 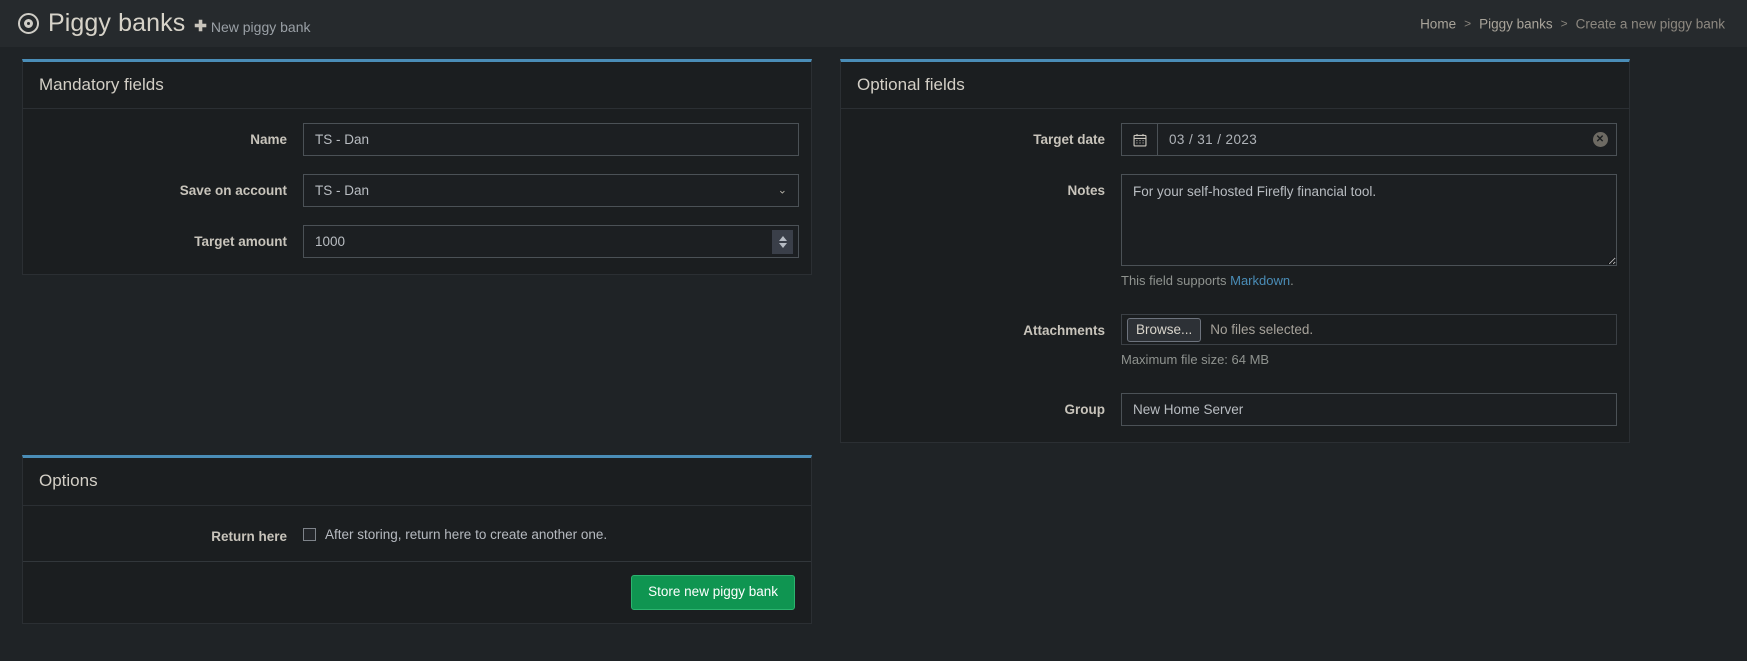 I want to click on account-select, so click(x=551, y=191).